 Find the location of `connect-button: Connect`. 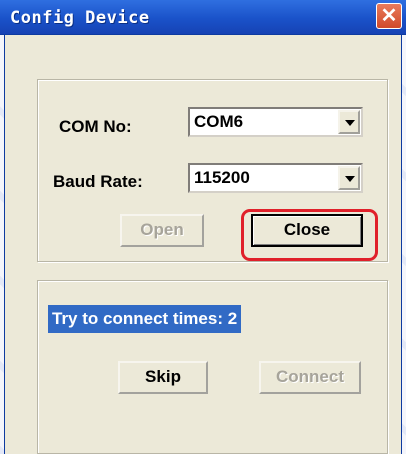

connect-button: Connect is located at coordinates (310, 377).